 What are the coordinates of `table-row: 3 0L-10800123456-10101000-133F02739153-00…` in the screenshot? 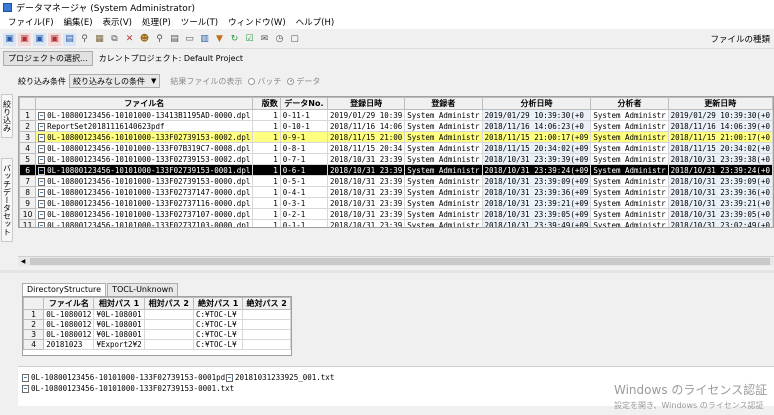 It's located at (396, 137).